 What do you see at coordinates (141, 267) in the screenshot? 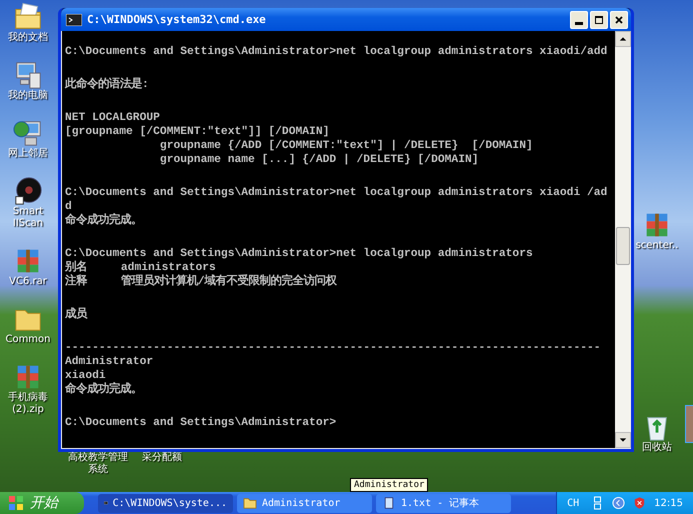
I see `console-line: 别名 administrators` at bounding box center [141, 267].